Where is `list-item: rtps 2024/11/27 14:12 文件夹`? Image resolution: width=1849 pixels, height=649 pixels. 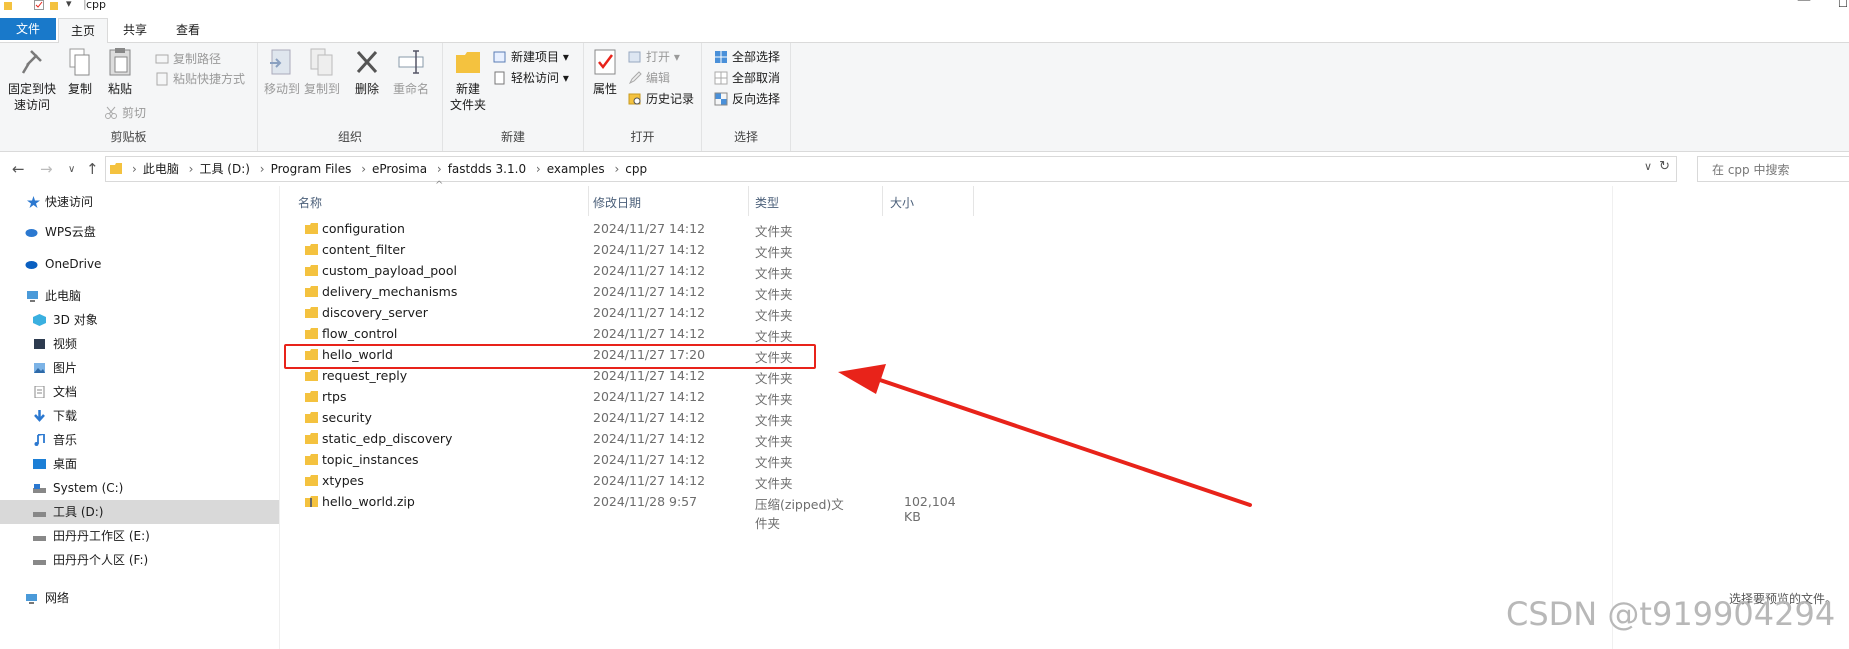
list-item: rtps 2024/11/27 14:12 文件夹 is located at coordinates (572, 397).